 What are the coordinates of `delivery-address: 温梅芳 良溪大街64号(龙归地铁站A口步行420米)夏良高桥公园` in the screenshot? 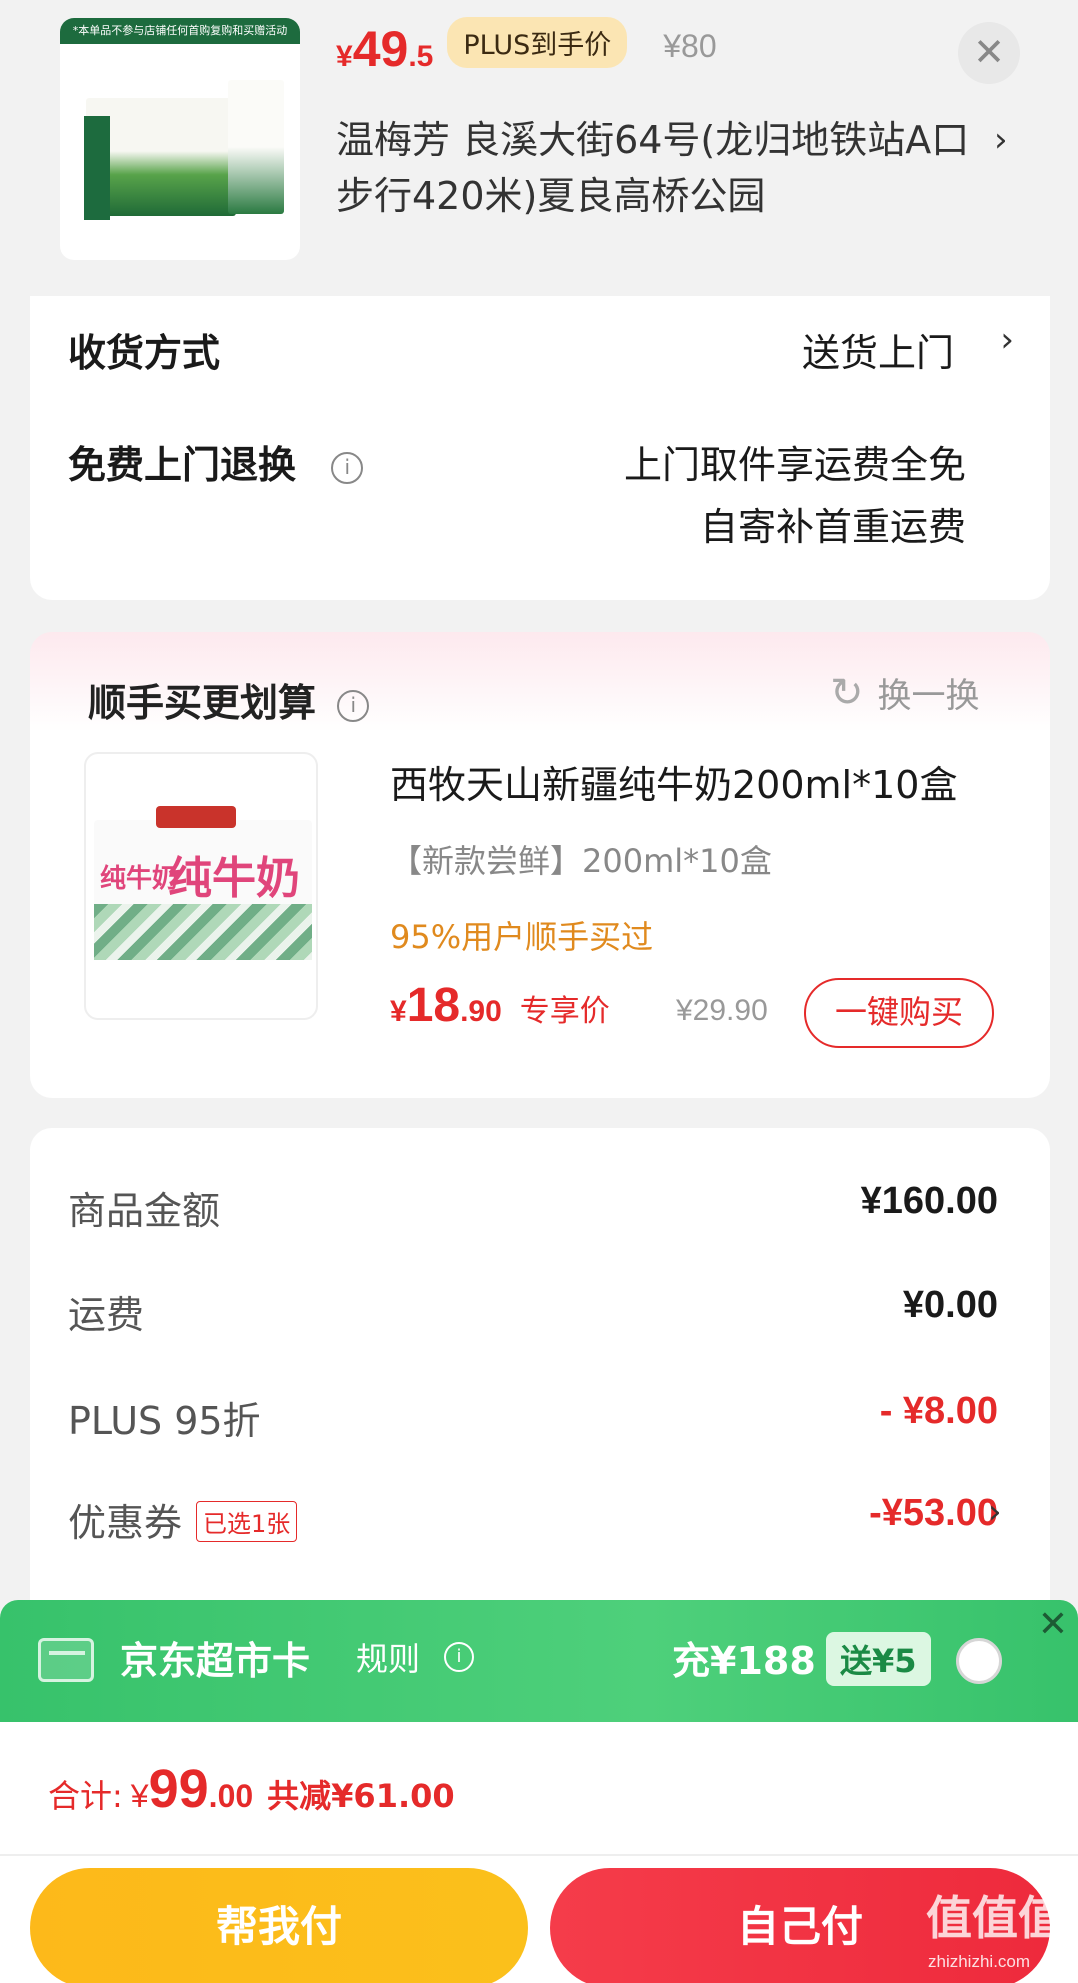 It's located at (656, 168).